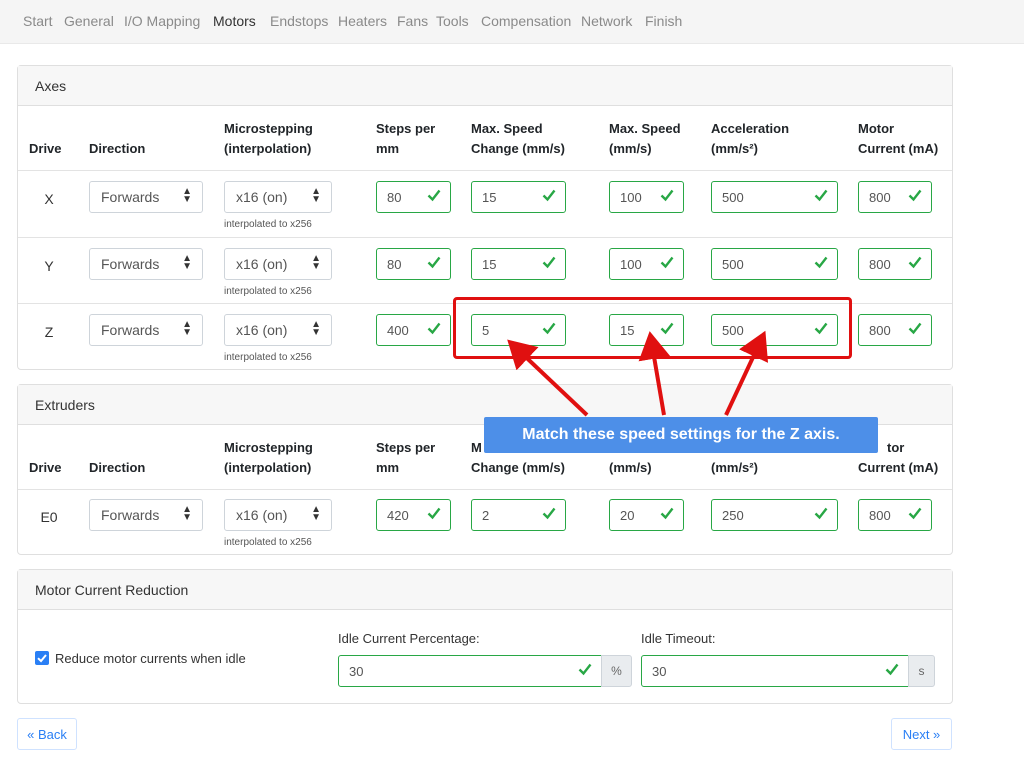 This screenshot has width=1024, height=765. What do you see at coordinates (489, 264) in the screenshot?
I see `max-speed-change-value: 15` at bounding box center [489, 264].